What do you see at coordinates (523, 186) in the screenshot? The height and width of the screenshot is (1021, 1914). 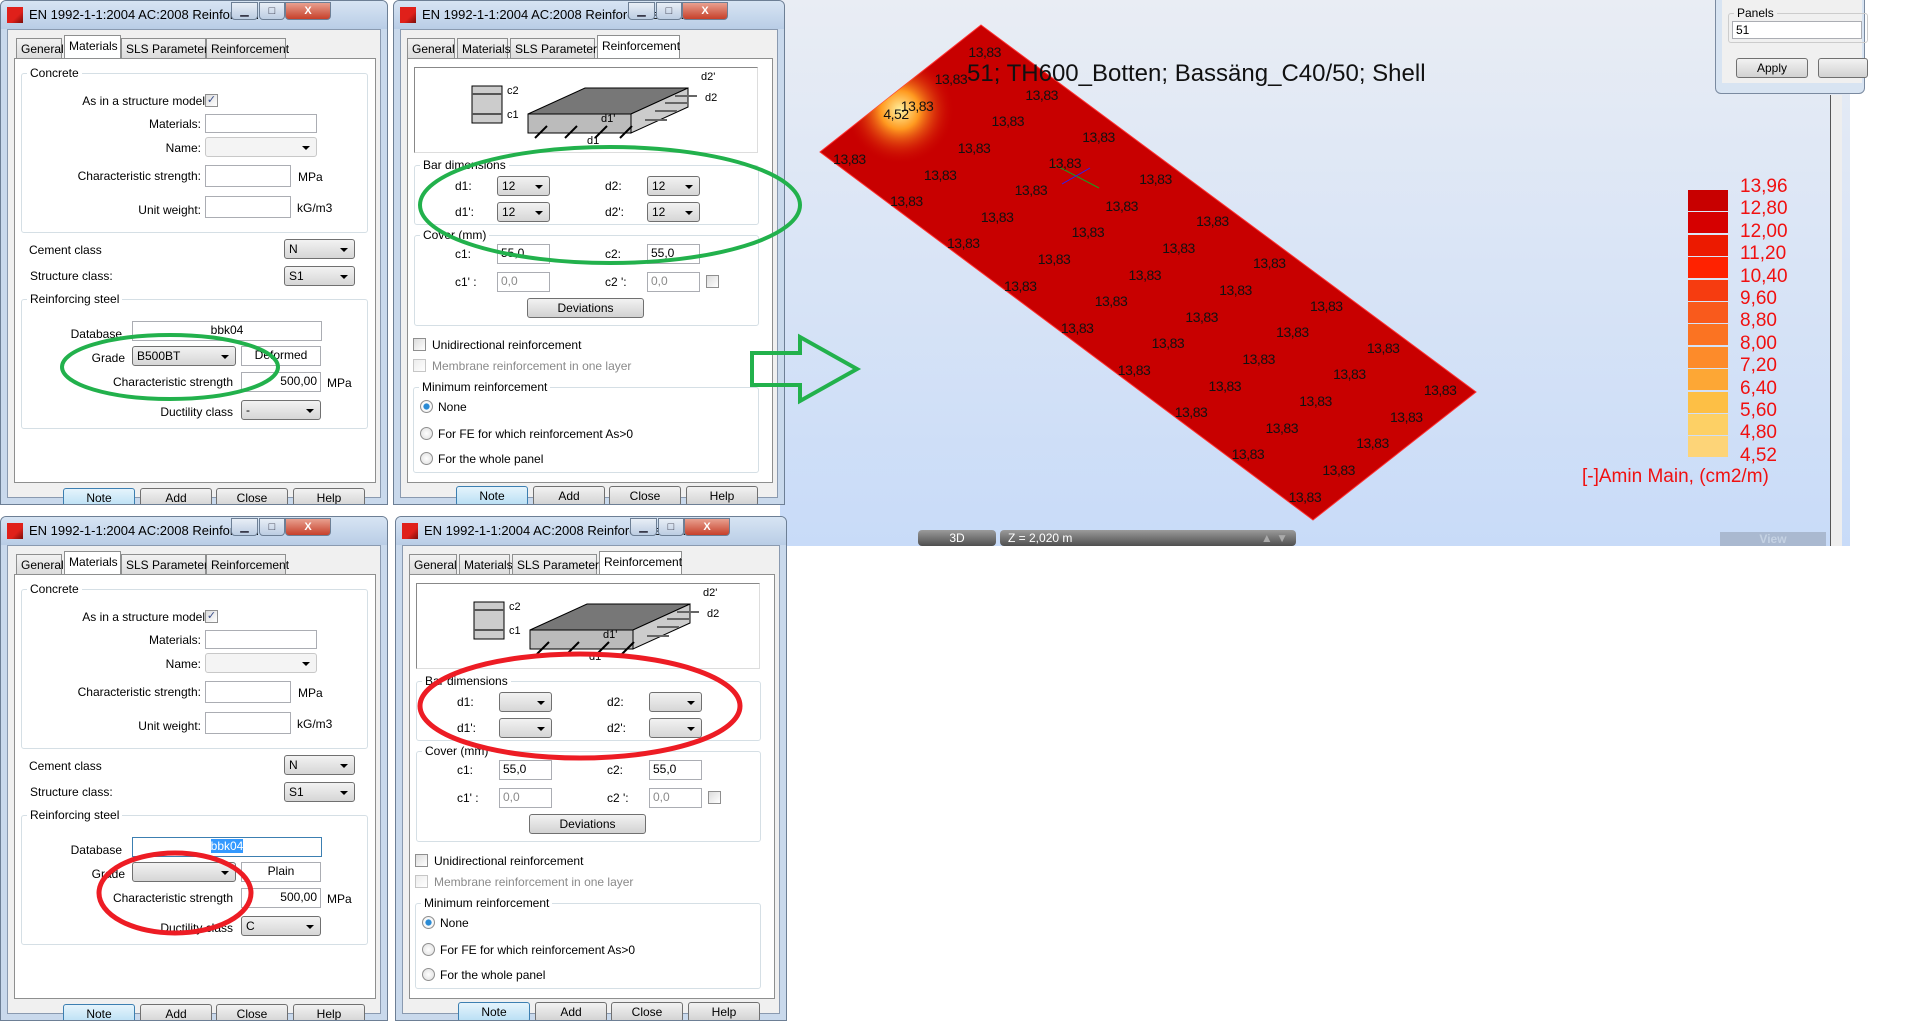 I see `d1-select: 12` at bounding box center [523, 186].